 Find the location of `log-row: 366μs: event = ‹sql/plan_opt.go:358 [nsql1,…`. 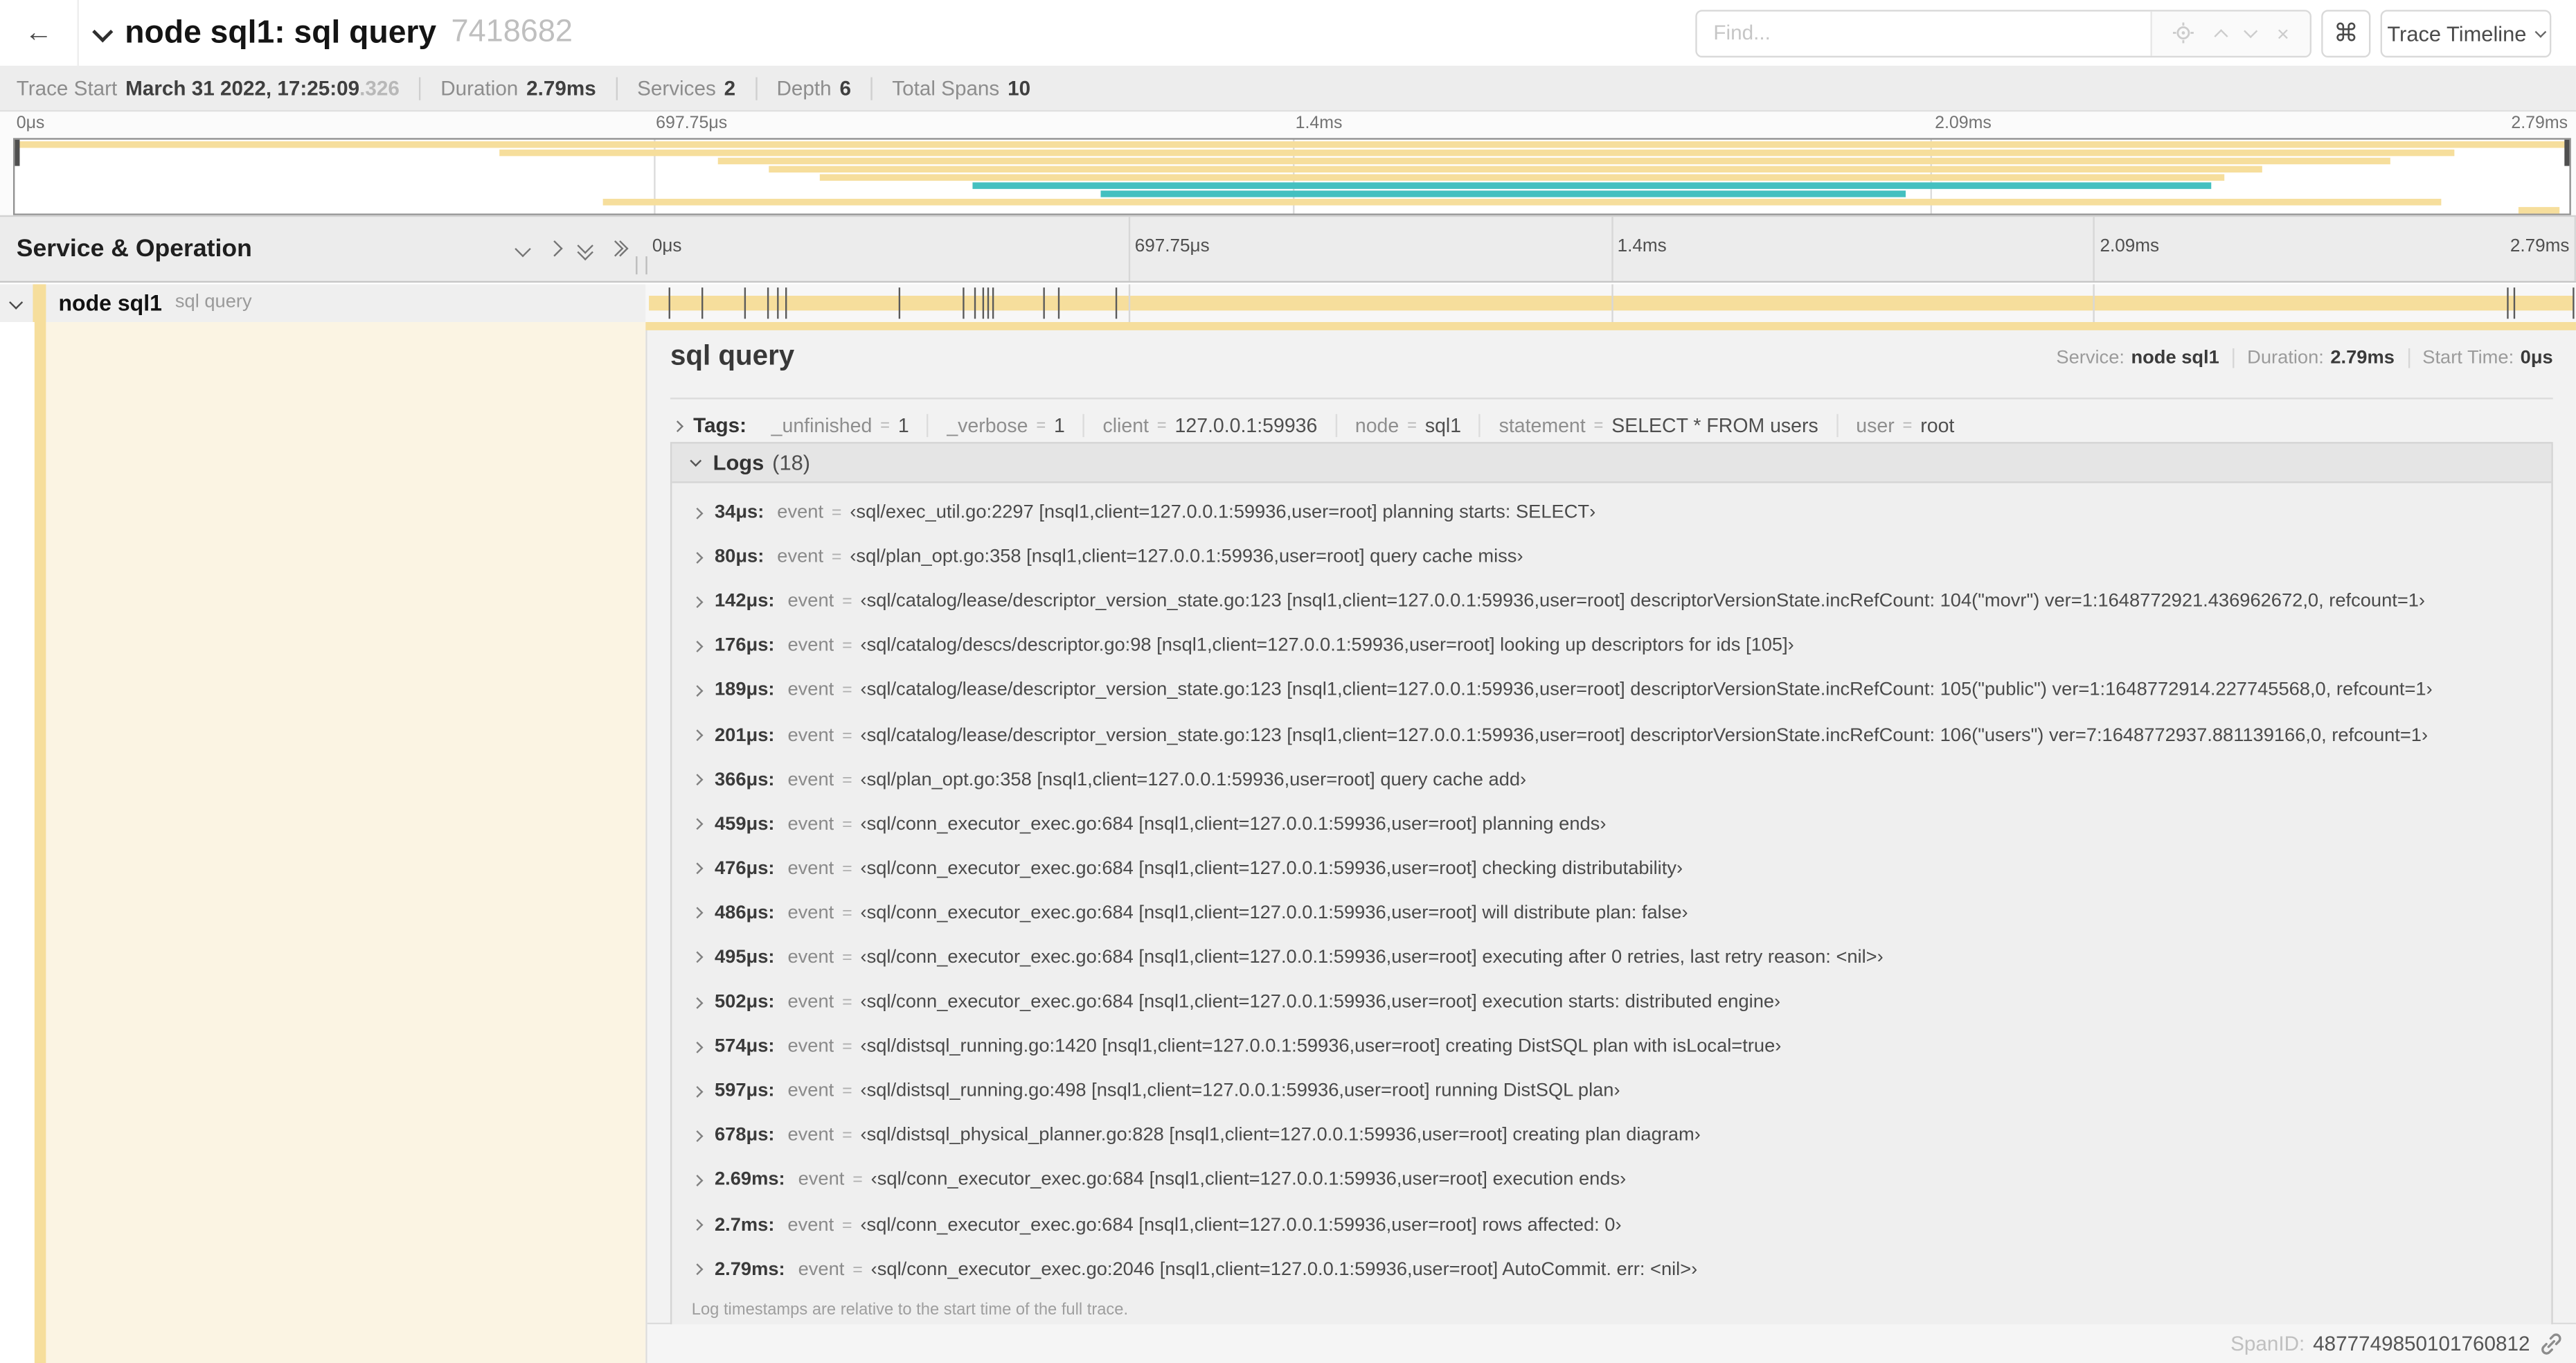

log-row: 366μs: event = ‹sql/plan_opt.go:358 [nsql1,… is located at coordinates (1612, 780).